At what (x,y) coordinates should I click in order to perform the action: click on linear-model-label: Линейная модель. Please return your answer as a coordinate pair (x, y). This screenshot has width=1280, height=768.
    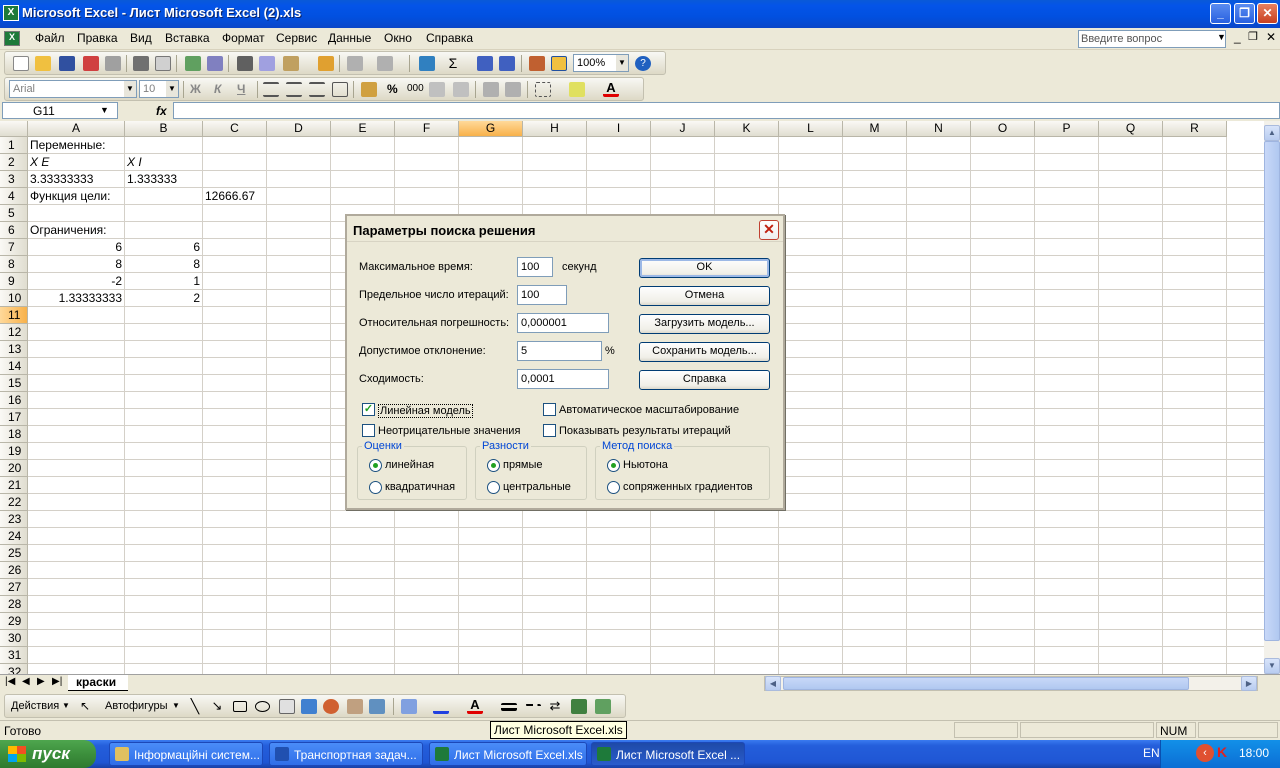
    Looking at the image, I should click on (425, 411).